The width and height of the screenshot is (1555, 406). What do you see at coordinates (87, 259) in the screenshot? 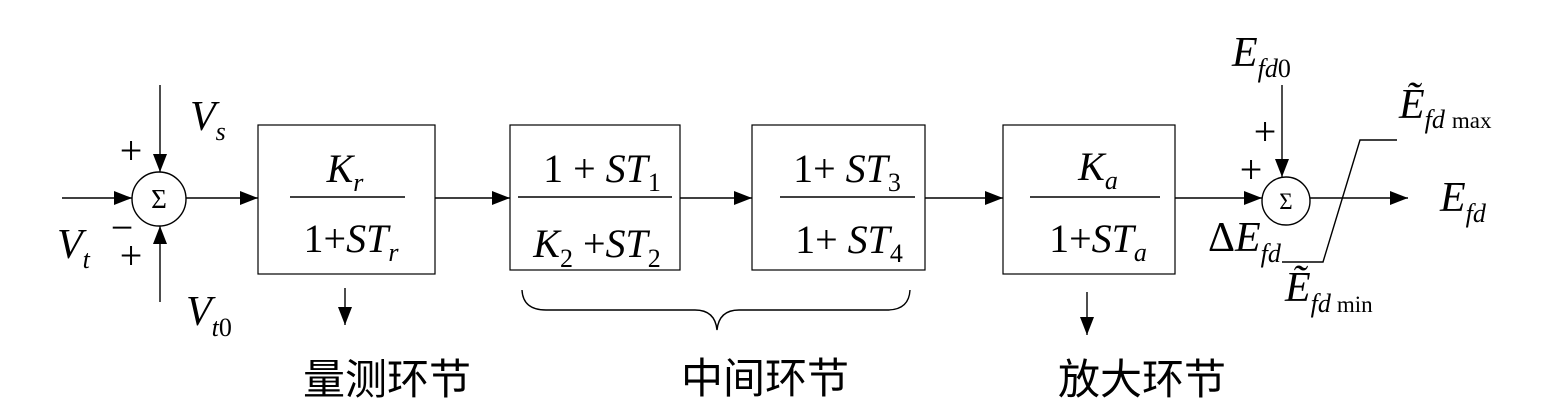
I see `signal-vt-subscript: t` at bounding box center [87, 259].